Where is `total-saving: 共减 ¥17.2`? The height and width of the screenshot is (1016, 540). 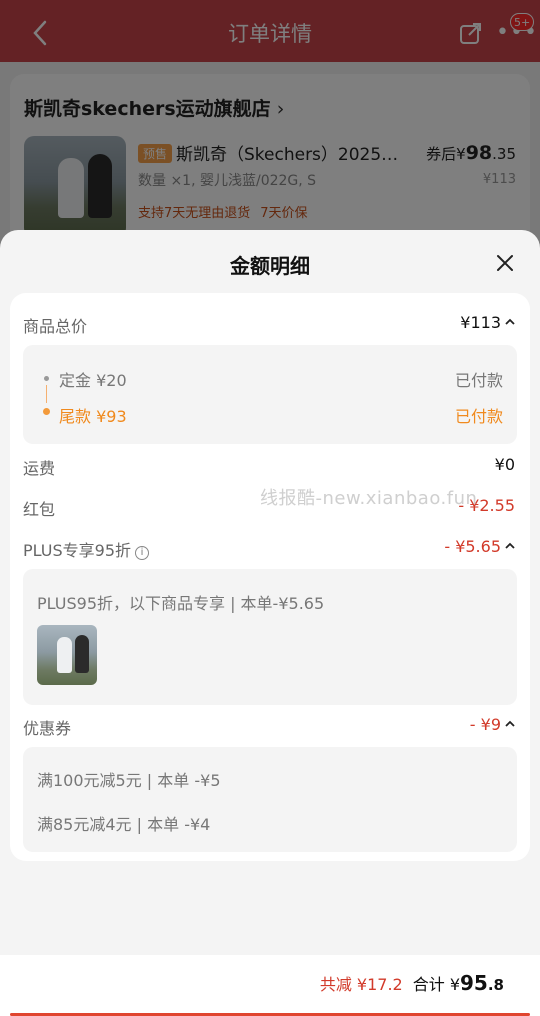
total-saving: 共减 ¥17.2 is located at coordinates (361, 984).